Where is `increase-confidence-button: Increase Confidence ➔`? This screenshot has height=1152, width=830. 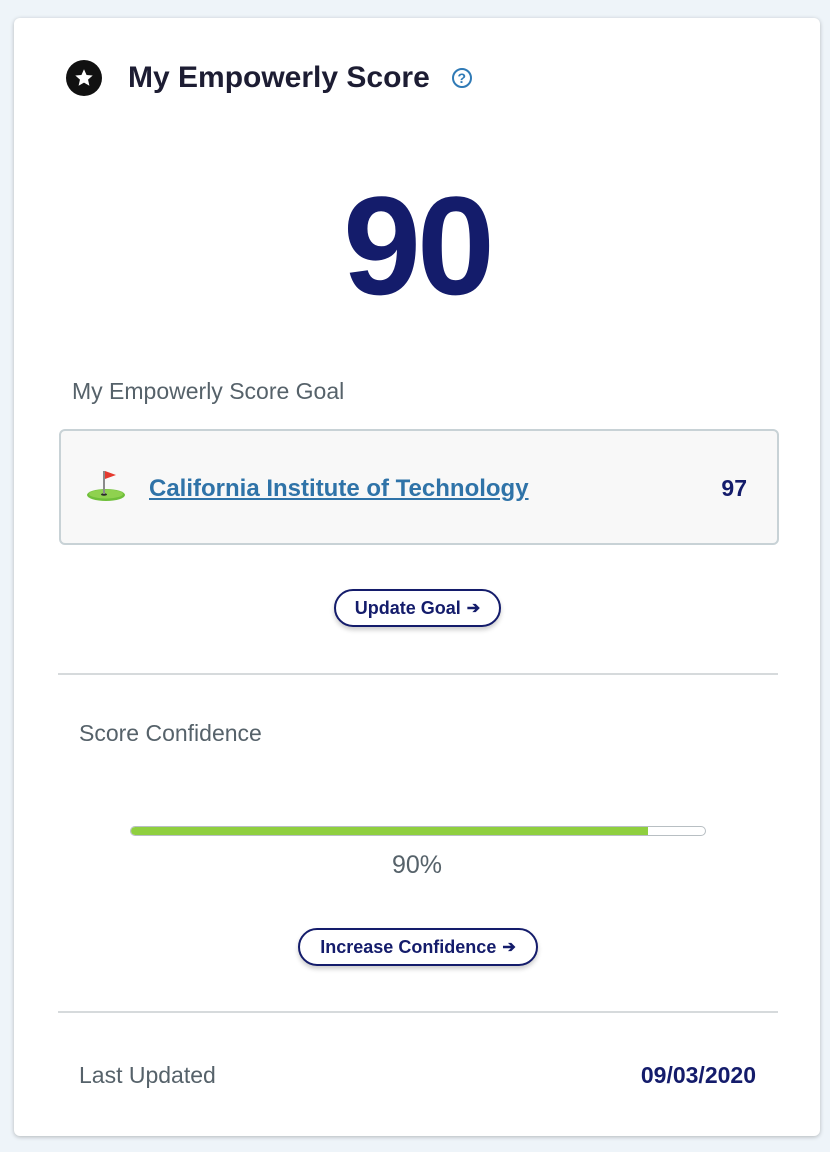 increase-confidence-button: Increase Confidence ➔ is located at coordinates (418, 947).